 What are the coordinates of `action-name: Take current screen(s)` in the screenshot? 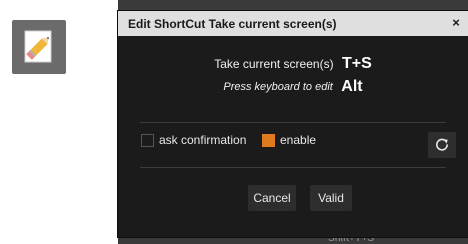 It's located at (274, 64).